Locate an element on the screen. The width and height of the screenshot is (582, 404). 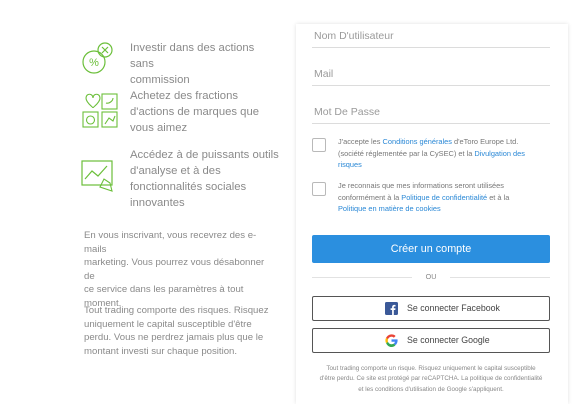
feature-line: fonctionnalités sociales is located at coordinates (188, 187).